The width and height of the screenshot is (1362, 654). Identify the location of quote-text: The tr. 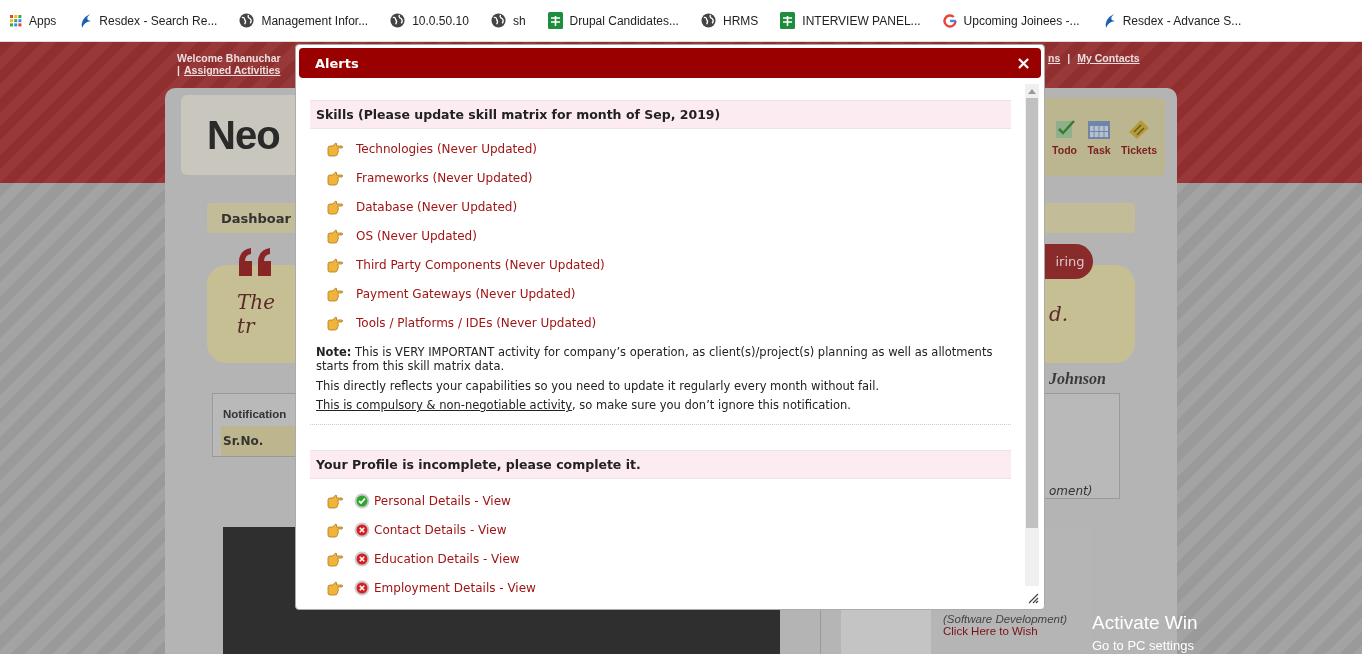
(257, 314).